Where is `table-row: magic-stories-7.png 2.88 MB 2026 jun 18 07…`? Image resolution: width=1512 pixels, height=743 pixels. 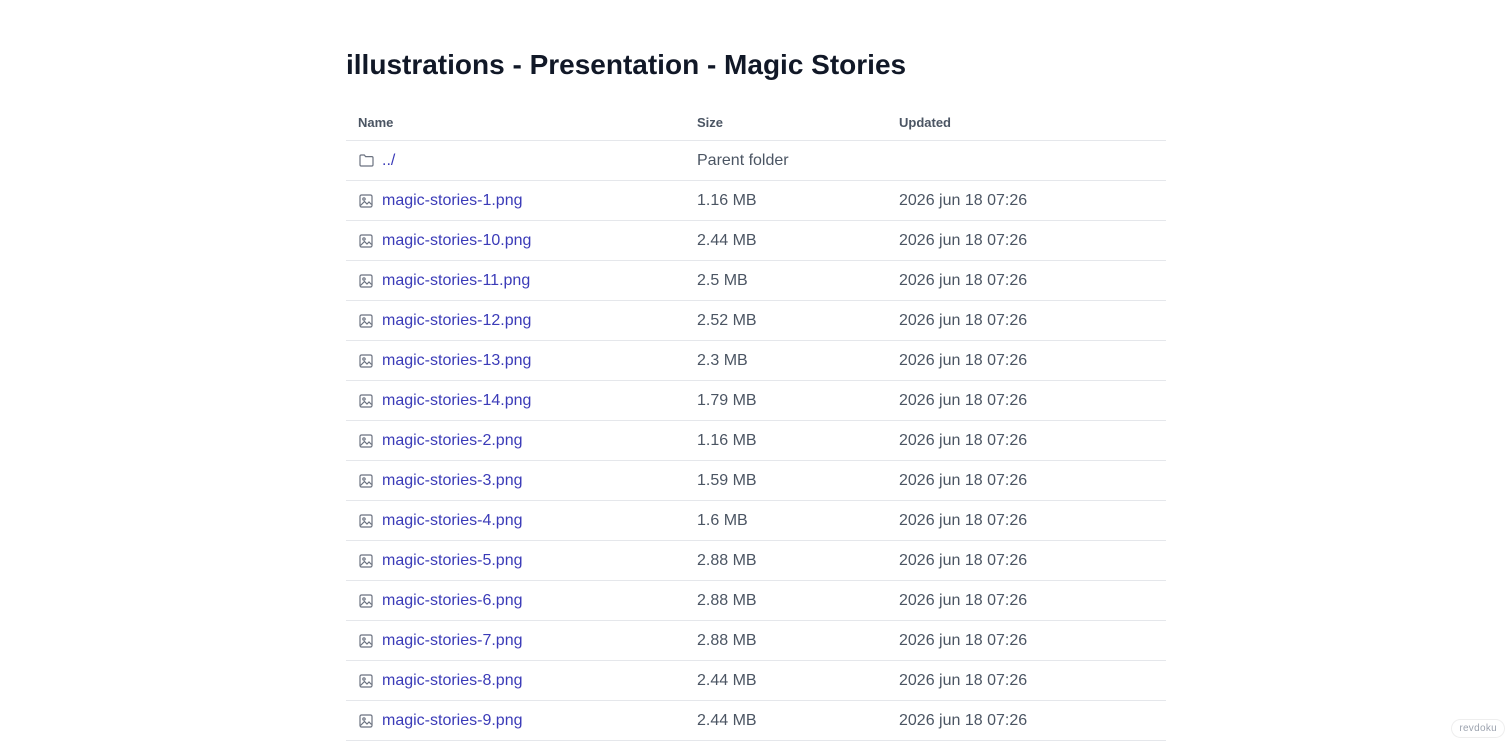 table-row: magic-stories-7.png 2.88 MB 2026 jun 18 07… is located at coordinates (756, 641).